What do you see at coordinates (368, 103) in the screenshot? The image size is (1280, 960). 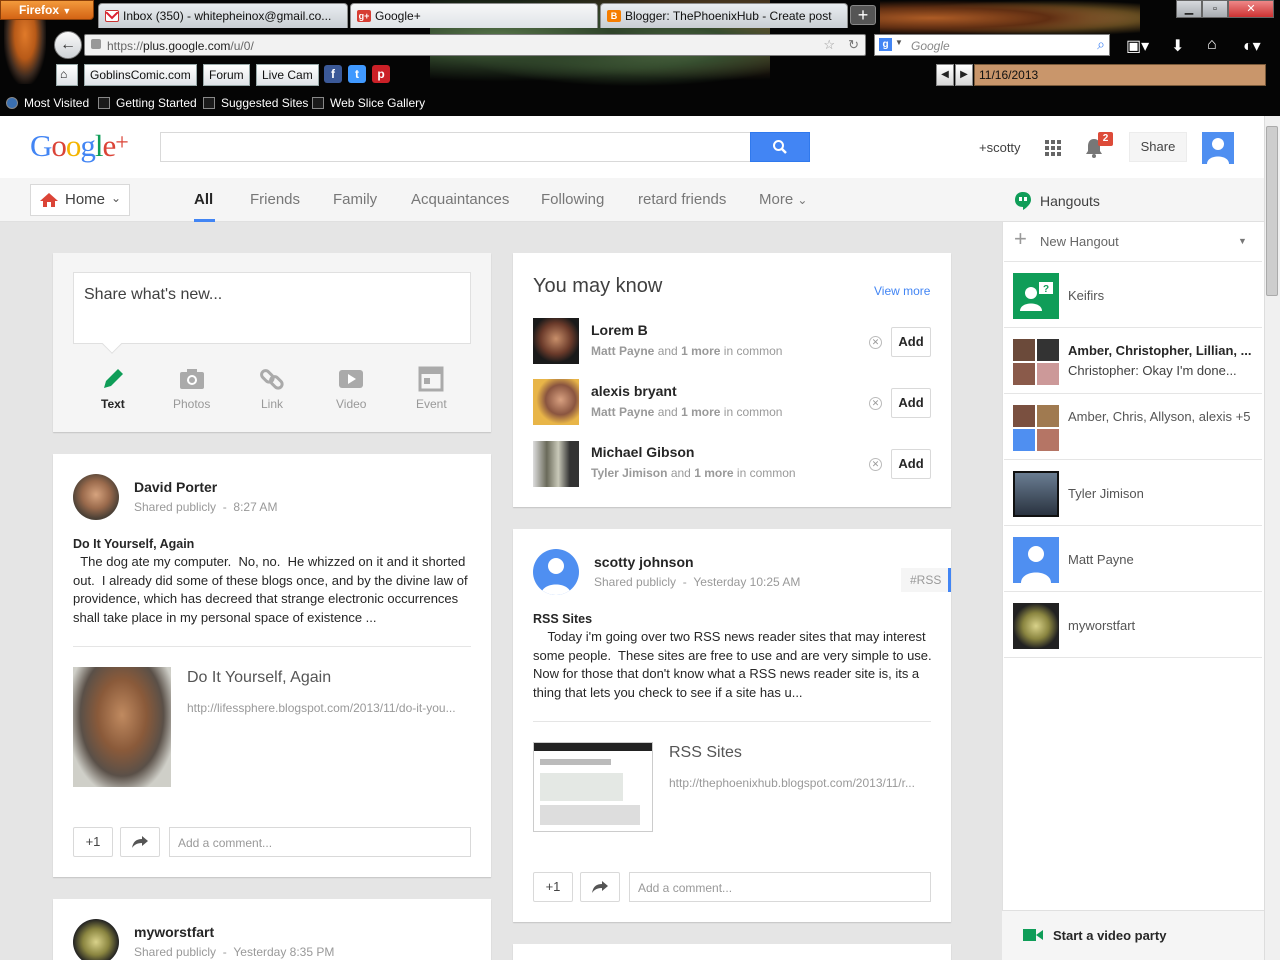 I see `bookmark-web-slice-gallery: Web Slice Gallery` at bounding box center [368, 103].